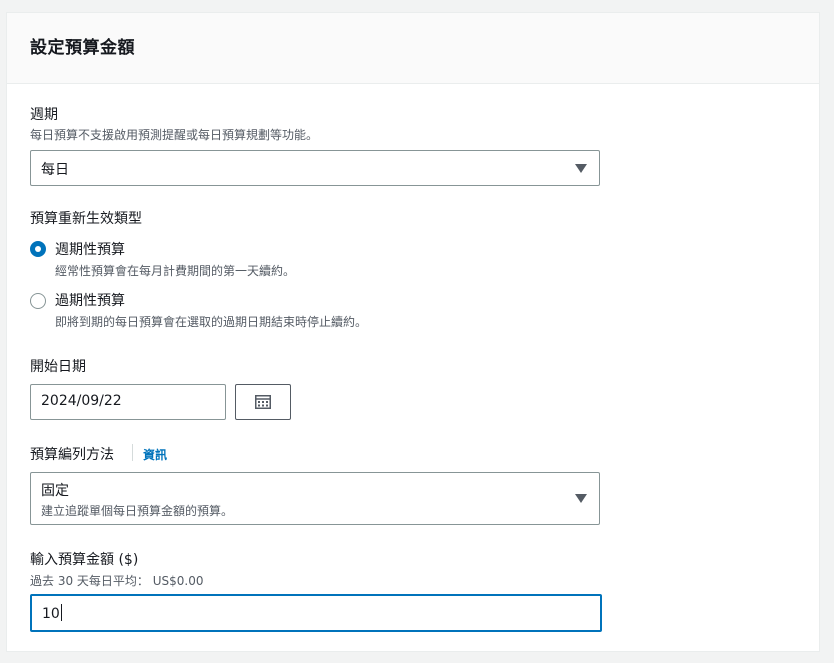 The image size is (834, 663). Describe the element at coordinates (413, 48) in the screenshot. I see `panel-header: 設定預算金額` at that location.